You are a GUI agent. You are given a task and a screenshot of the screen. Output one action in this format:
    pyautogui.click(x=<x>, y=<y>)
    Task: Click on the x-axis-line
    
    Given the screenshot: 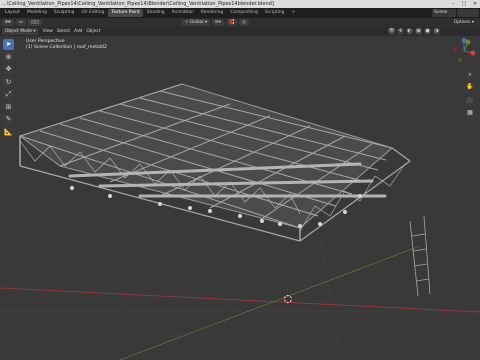 What is the action you would take?
    pyautogui.click(x=240, y=300)
    